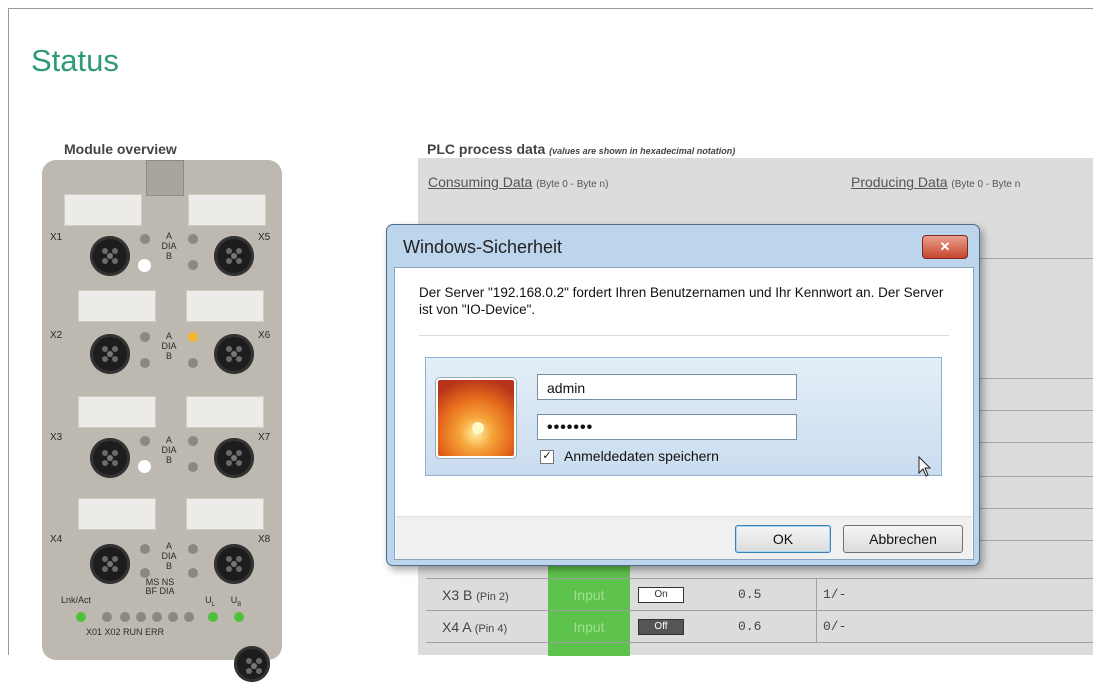 The image size is (1093, 682). I want to click on close-button: ✕, so click(945, 247).